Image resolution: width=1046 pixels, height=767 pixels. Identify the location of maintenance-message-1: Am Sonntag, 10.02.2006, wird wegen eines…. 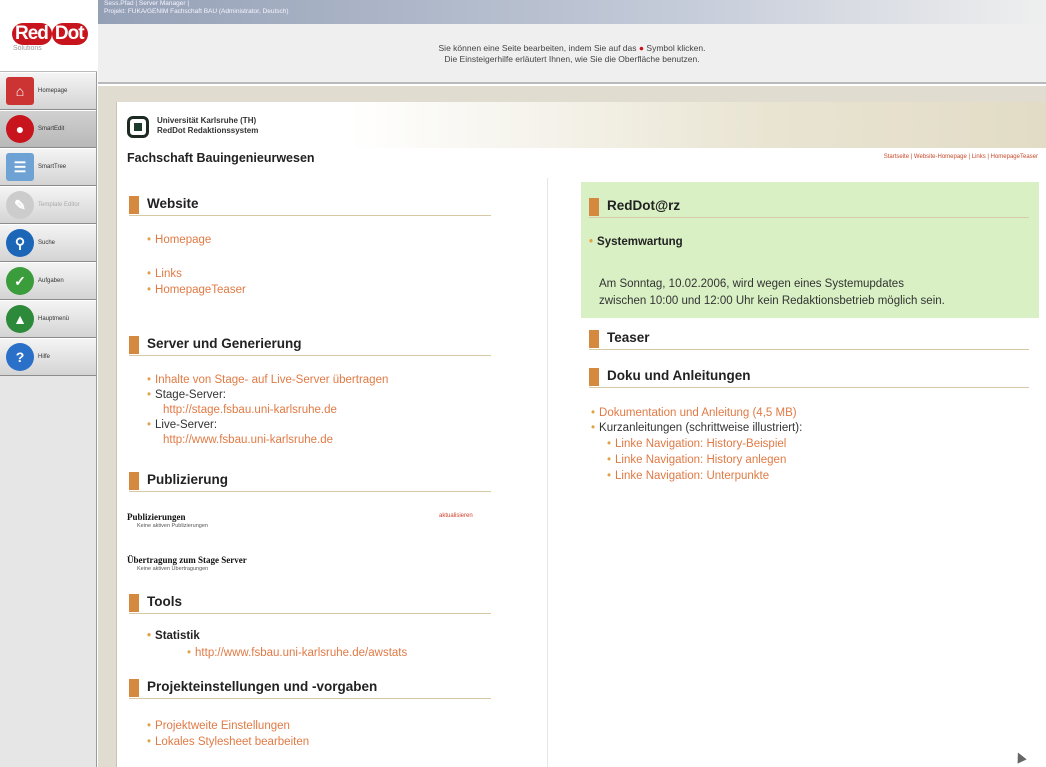
(751, 284).